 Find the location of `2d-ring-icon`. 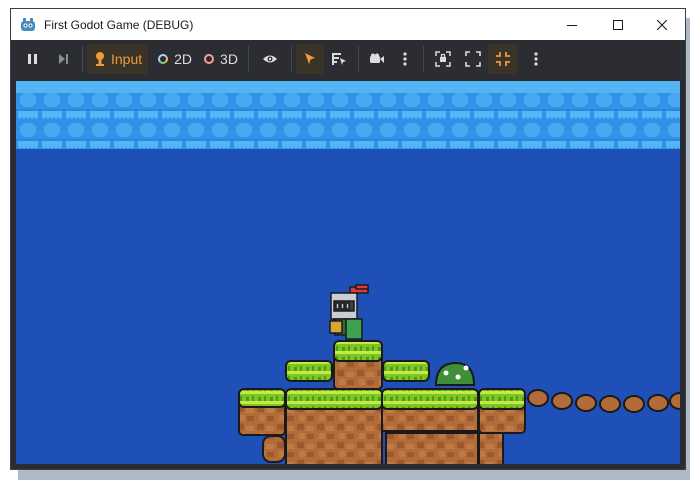

2d-ring-icon is located at coordinates (163, 59).